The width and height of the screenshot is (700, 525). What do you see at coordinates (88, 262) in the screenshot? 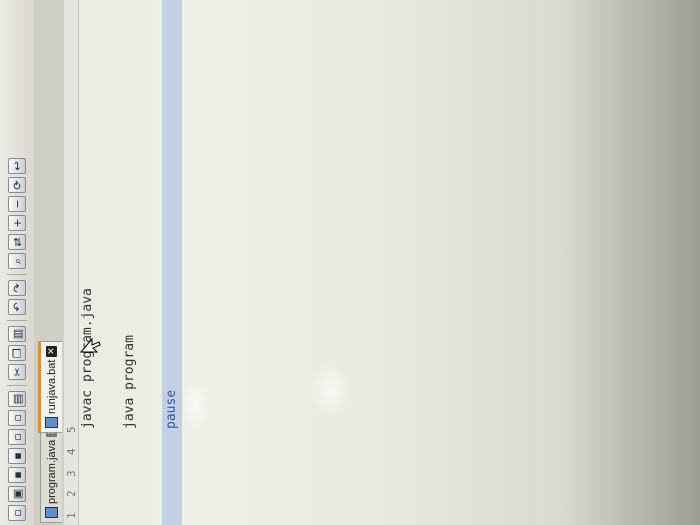
I see `code-line: javac program.java` at bounding box center [88, 262].